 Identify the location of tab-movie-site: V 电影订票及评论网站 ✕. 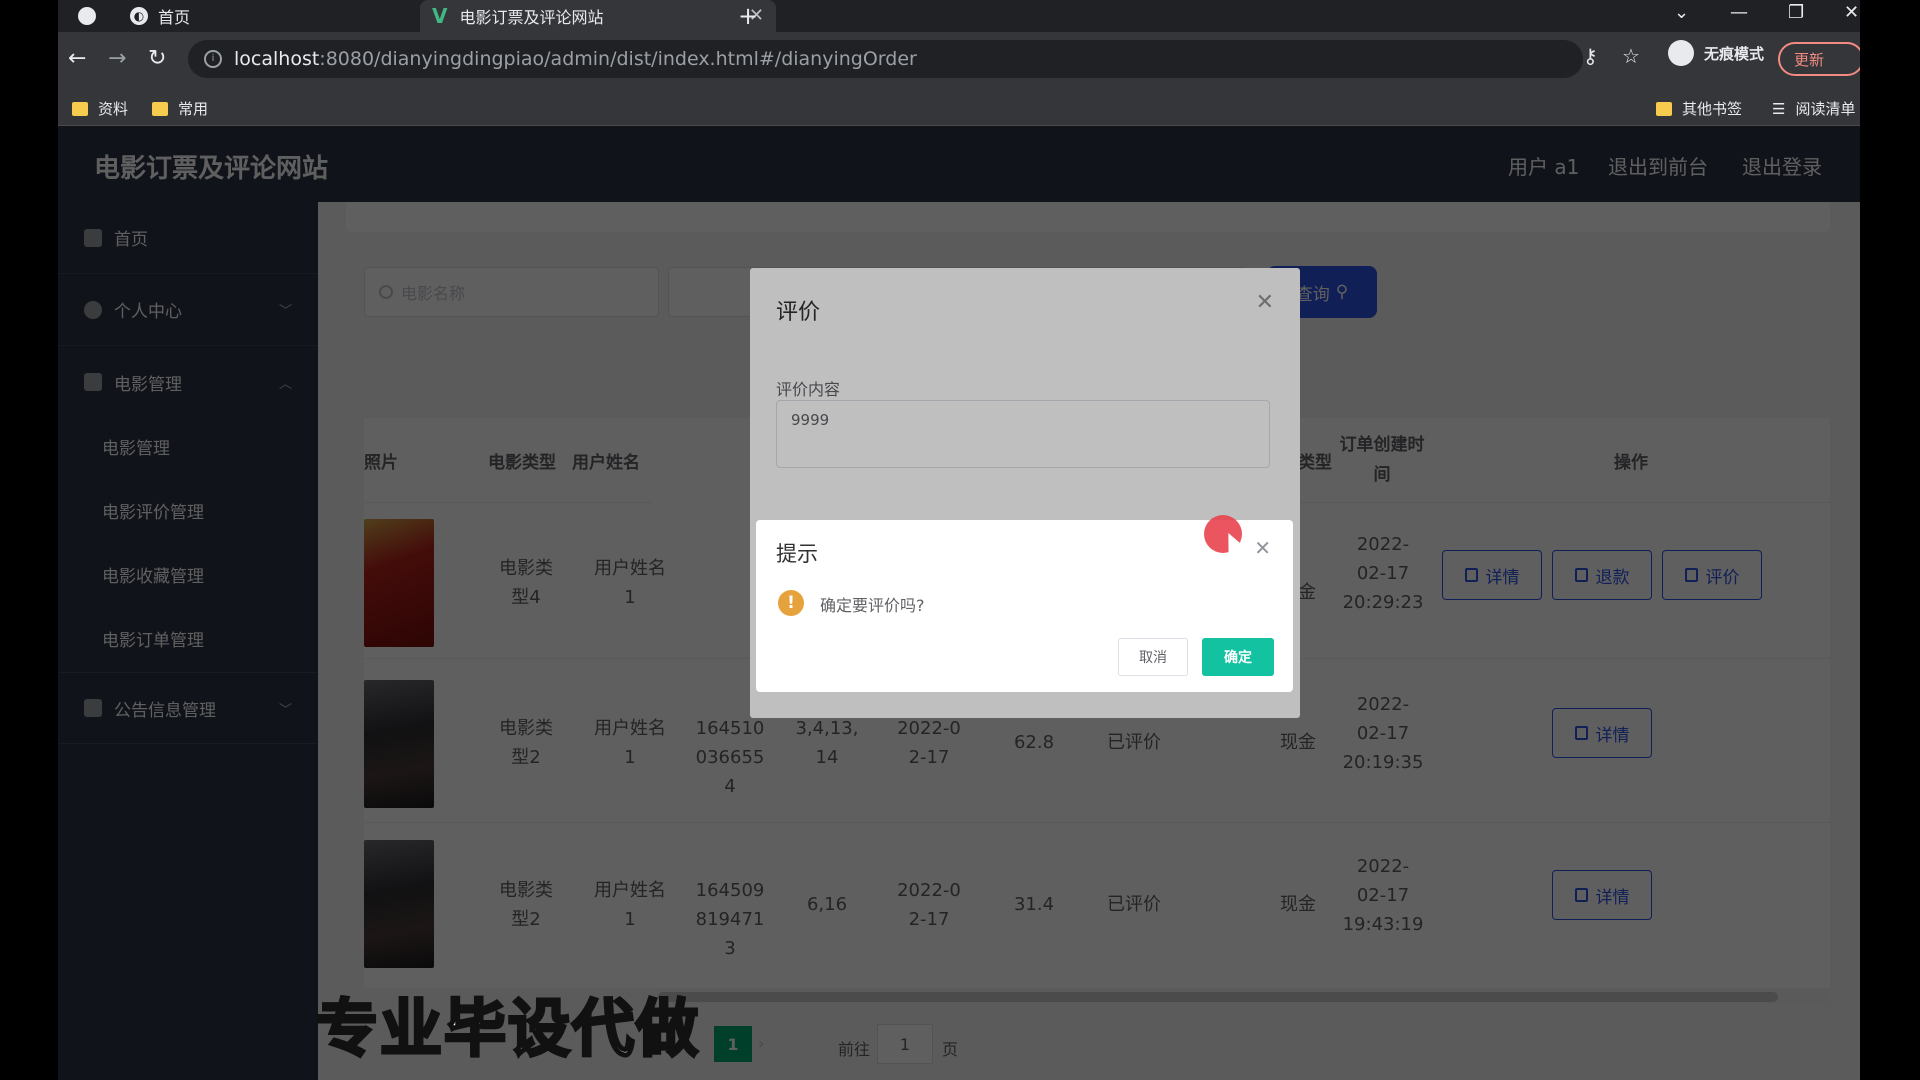
(598, 16).